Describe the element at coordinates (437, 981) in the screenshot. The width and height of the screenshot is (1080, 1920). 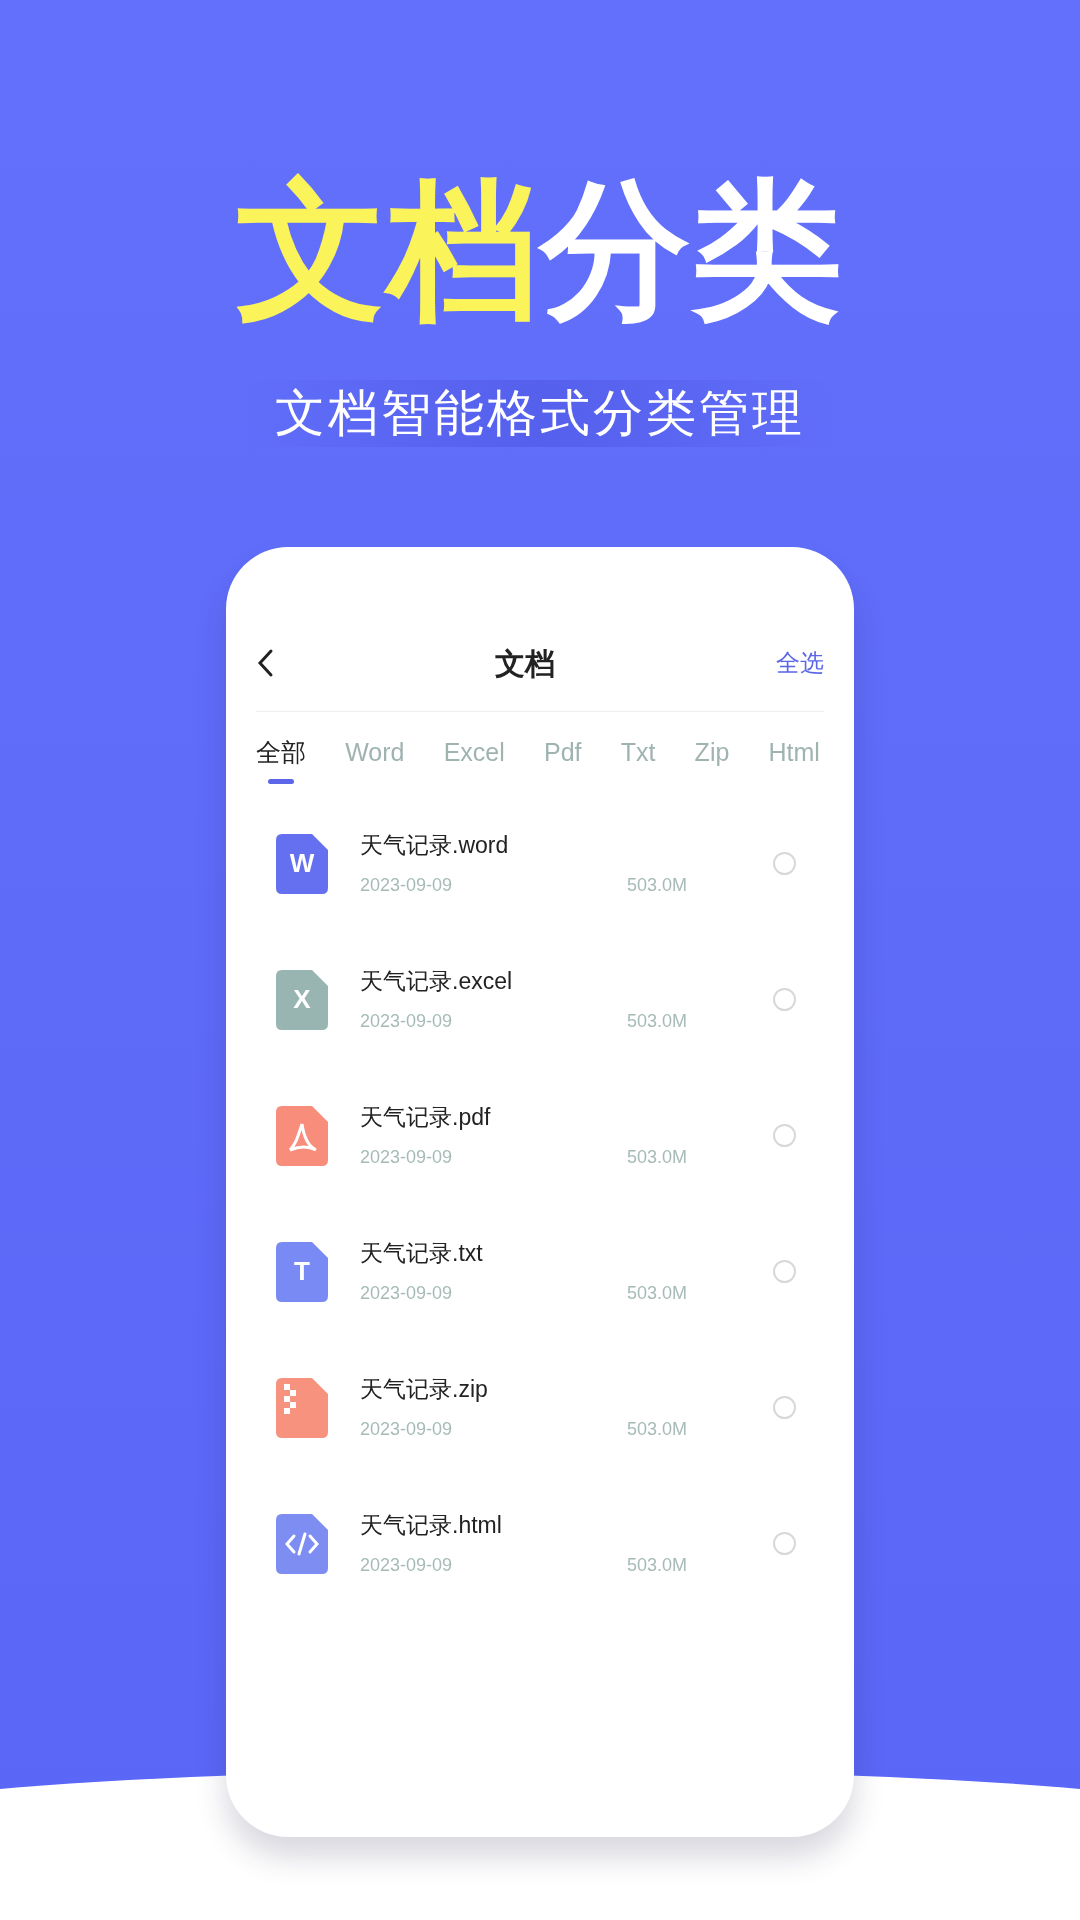
I see `file-name: 天气记录.excel` at that location.